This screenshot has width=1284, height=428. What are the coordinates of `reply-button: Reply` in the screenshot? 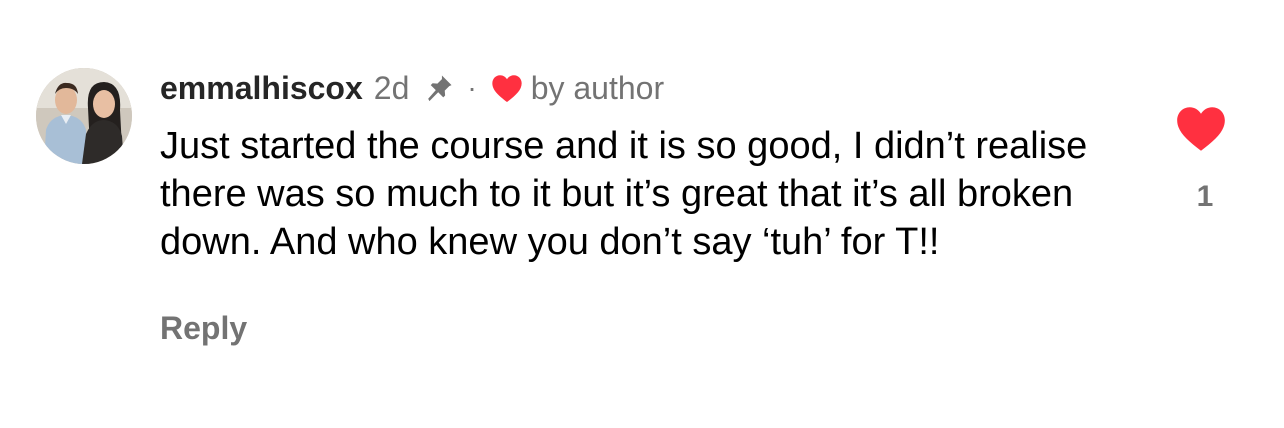 It's located at (203, 328).